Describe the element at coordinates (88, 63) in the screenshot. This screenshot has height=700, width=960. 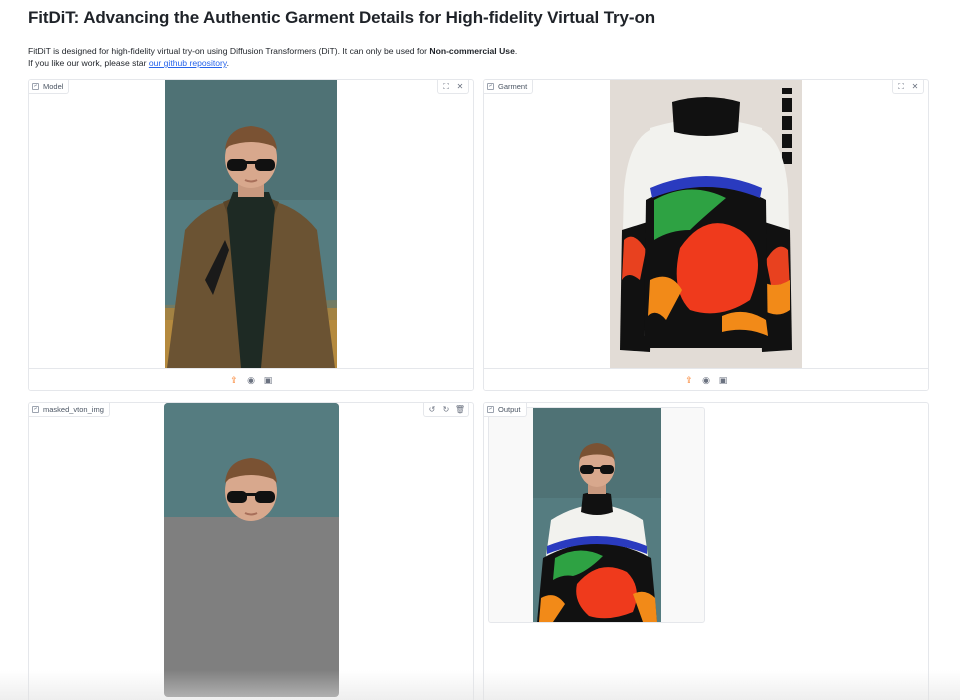
I see `star-request-text: If you like our work, please star` at that location.